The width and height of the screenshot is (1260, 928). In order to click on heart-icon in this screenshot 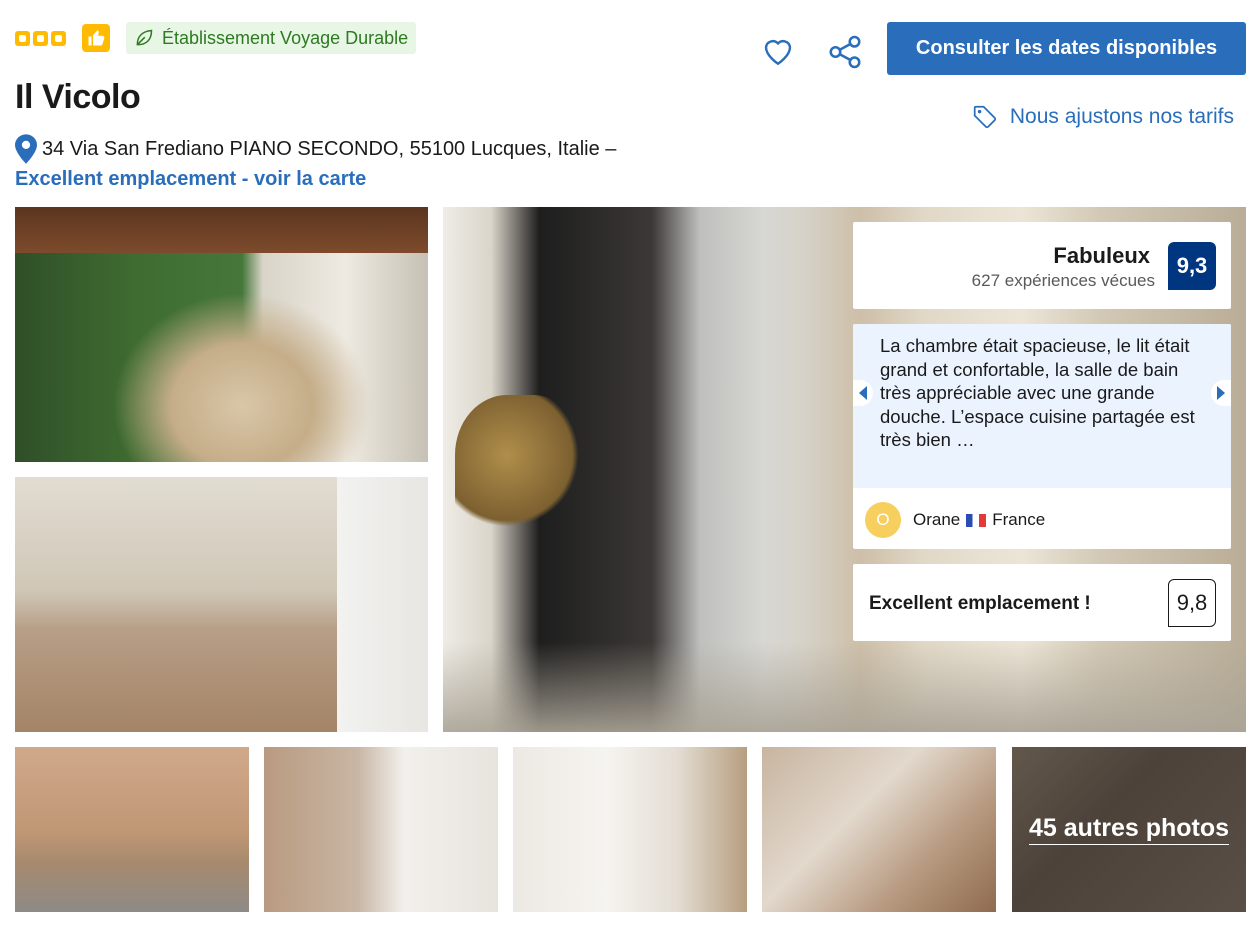, I will do `click(778, 53)`.